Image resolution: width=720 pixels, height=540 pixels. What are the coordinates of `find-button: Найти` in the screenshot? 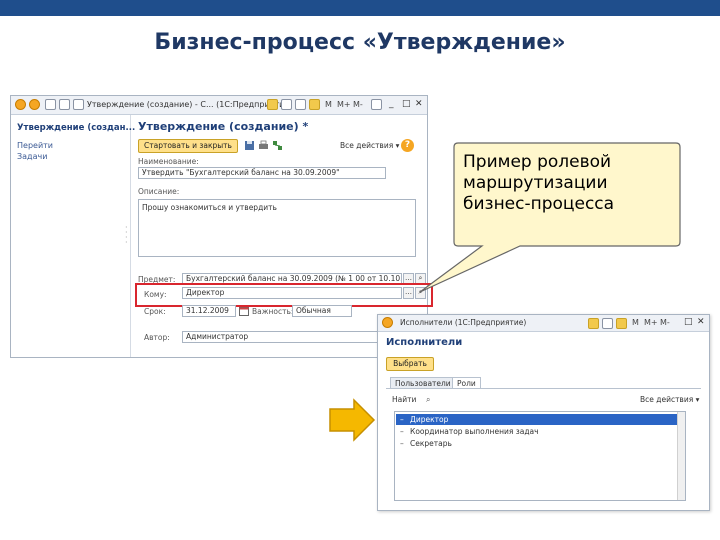 It's located at (404, 399).